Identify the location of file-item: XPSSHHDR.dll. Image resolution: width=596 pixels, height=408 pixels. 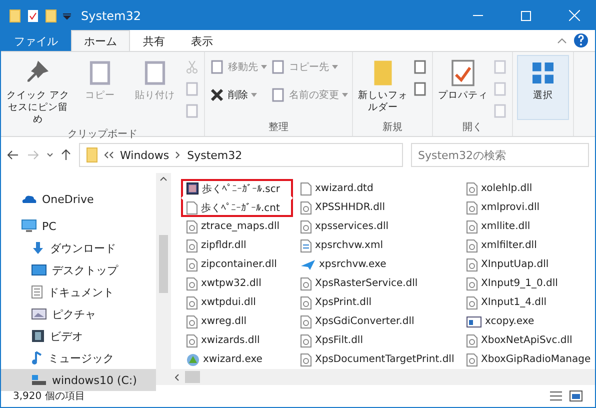
(342, 207).